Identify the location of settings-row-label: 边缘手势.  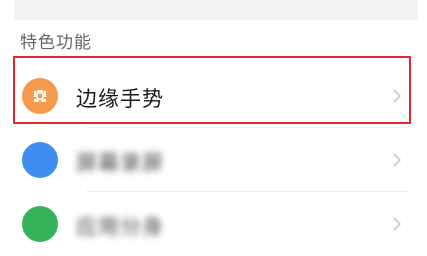
(120, 99).